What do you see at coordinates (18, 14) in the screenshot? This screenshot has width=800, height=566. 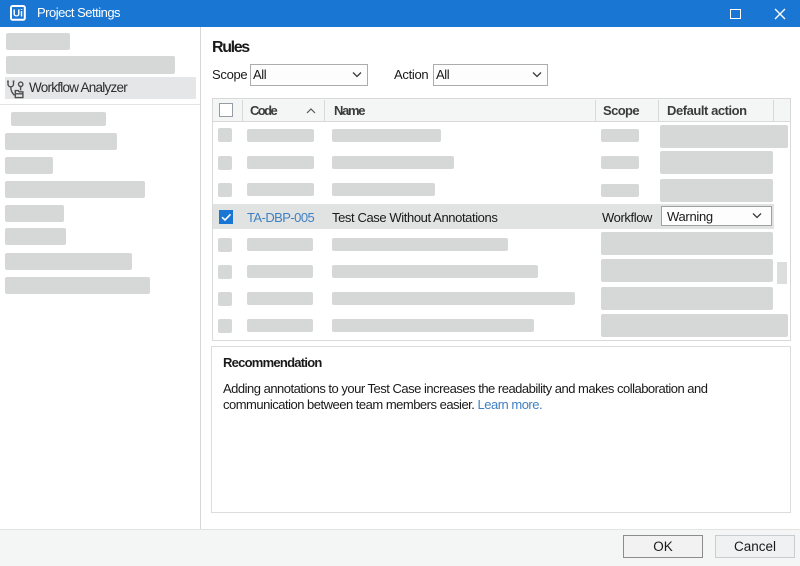 I see `svg-text: Ui` at bounding box center [18, 14].